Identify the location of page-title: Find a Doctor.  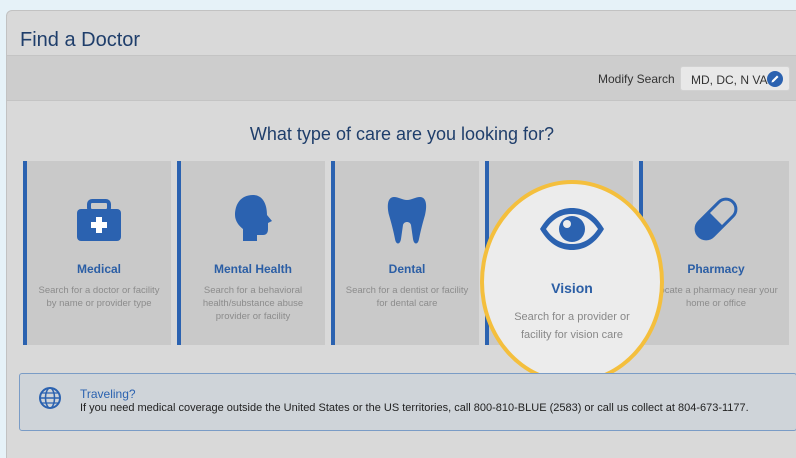
(80, 40).